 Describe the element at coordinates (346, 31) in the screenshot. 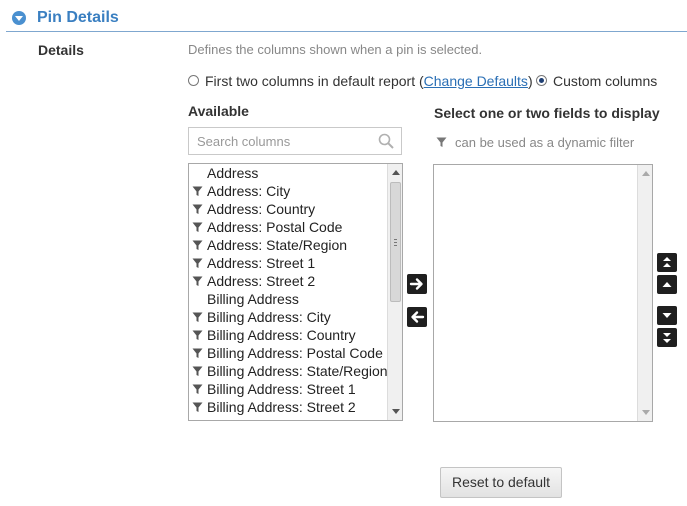

I see `section-divider` at that location.